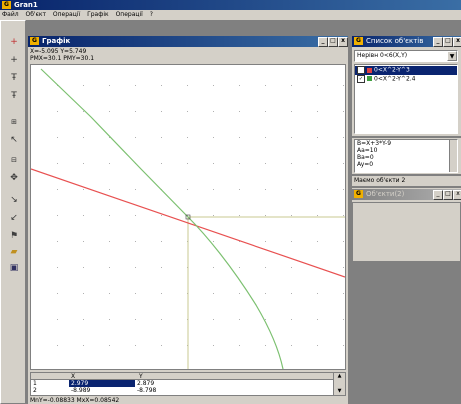 The height and width of the screenshot is (404, 461). I want to click on app-titlebar: G Gran1, so click(230, 5).